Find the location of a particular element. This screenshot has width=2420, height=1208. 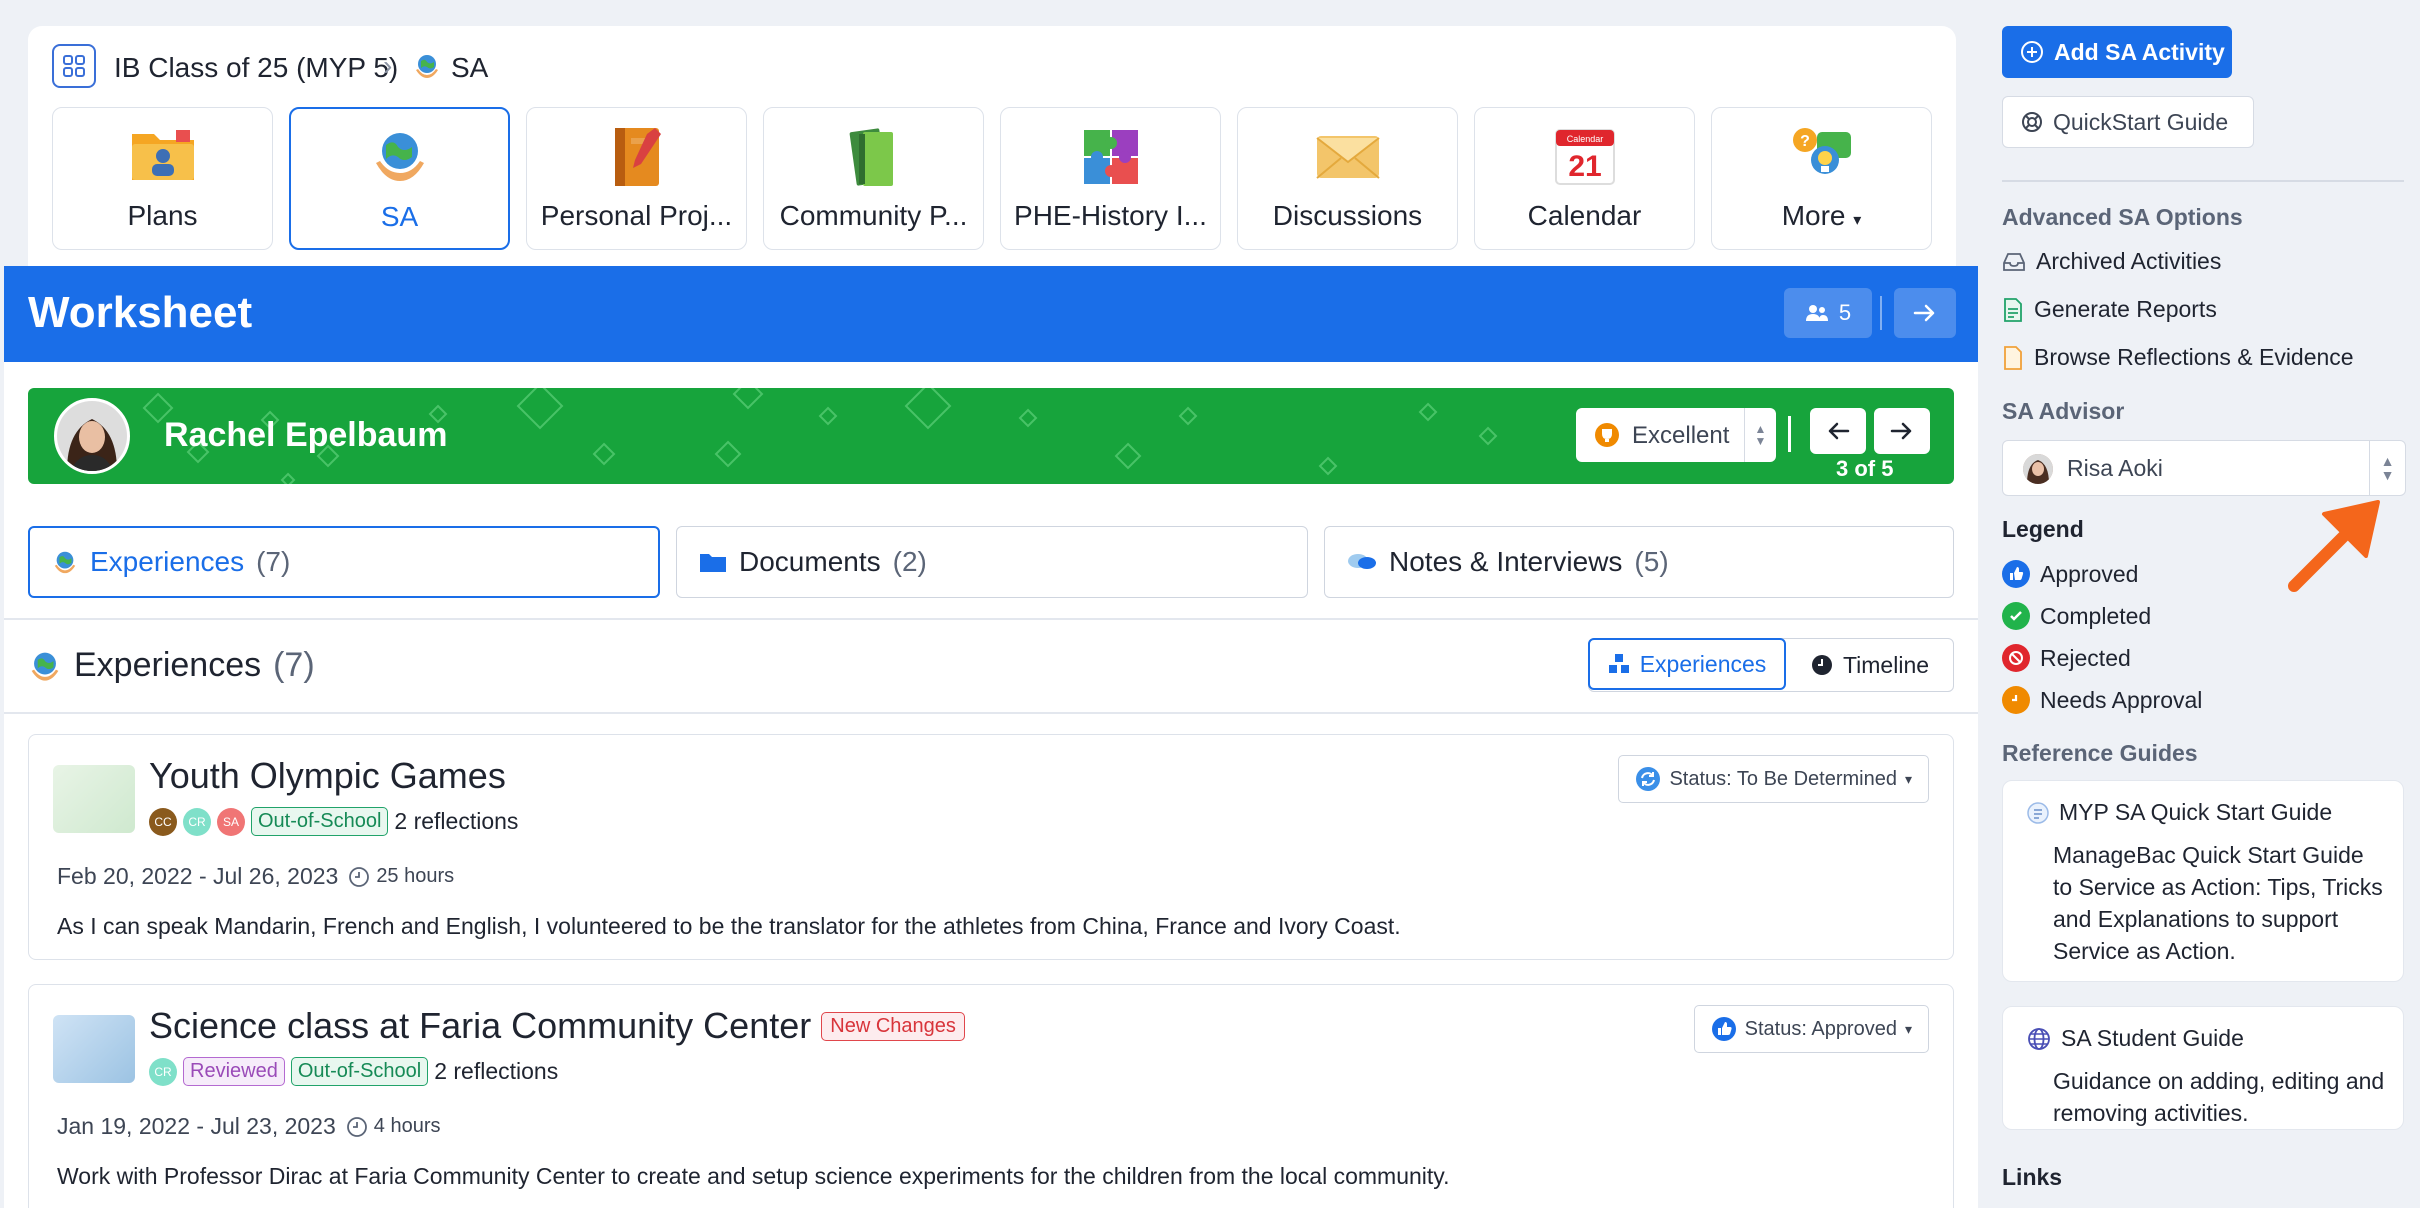

tile-label-more: More ▾ is located at coordinates (1821, 216).